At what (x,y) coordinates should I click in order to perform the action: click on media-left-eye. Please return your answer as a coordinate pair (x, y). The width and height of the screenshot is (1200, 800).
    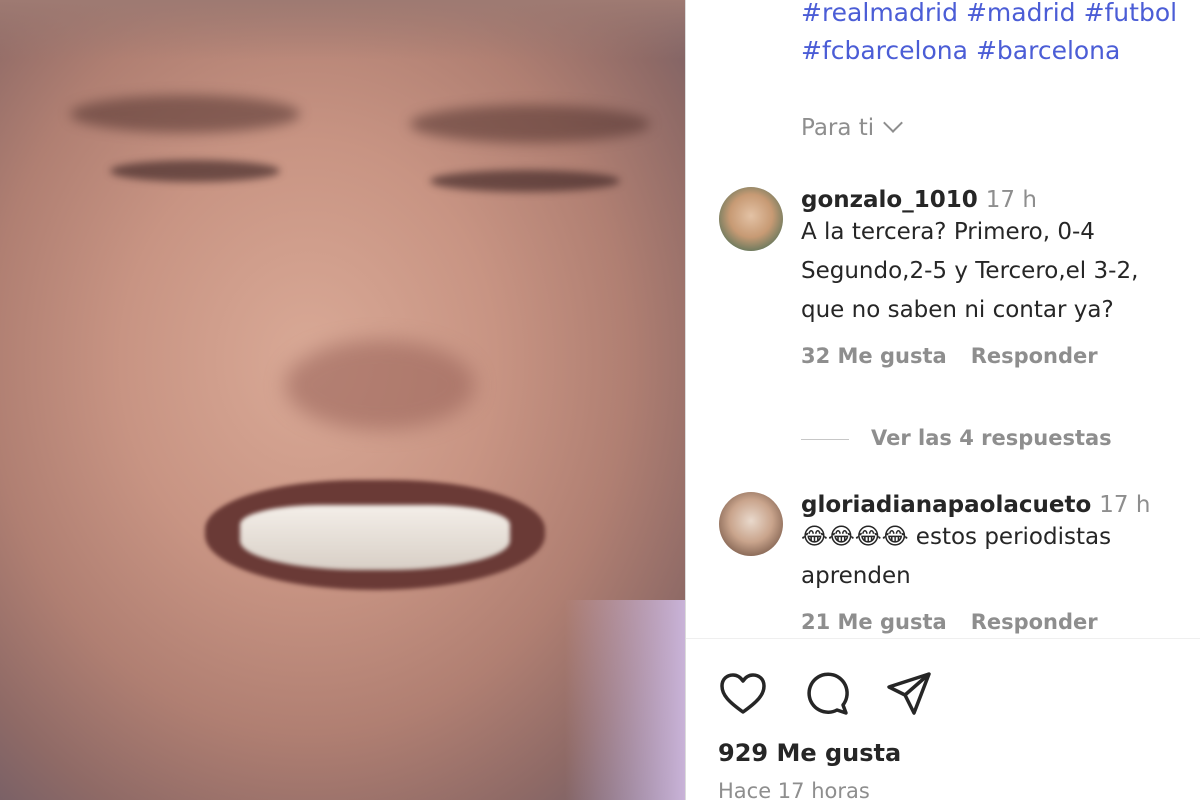
    Looking at the image, I should click on (195, 171).